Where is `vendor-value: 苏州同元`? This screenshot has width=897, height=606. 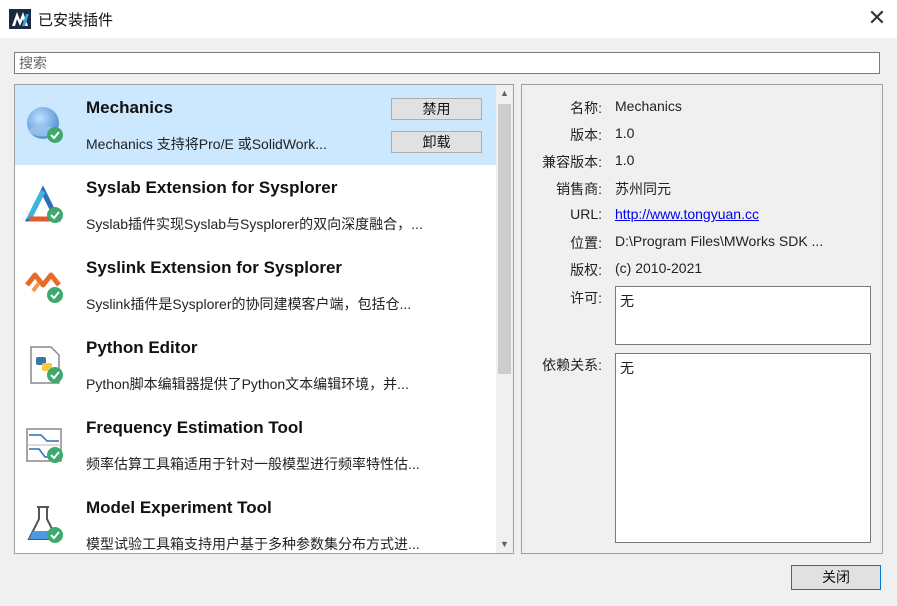 vendor-value: 苏州同元 is located at coordinates (643, 189).